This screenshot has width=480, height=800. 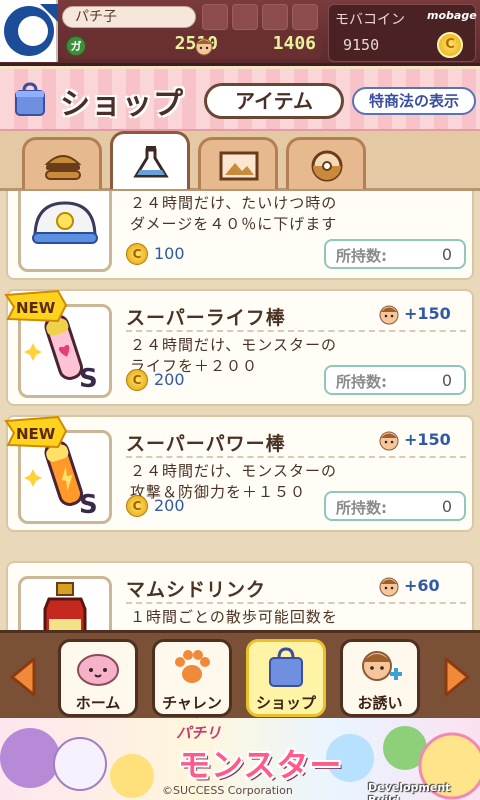 I want to click on ball-icon, so click(x=327, y=166).